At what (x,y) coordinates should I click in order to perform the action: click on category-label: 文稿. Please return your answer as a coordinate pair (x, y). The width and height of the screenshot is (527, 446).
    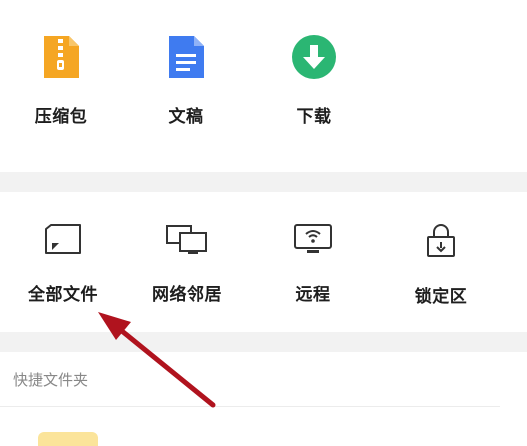
    Looking at the image, I should click on (186, 117).